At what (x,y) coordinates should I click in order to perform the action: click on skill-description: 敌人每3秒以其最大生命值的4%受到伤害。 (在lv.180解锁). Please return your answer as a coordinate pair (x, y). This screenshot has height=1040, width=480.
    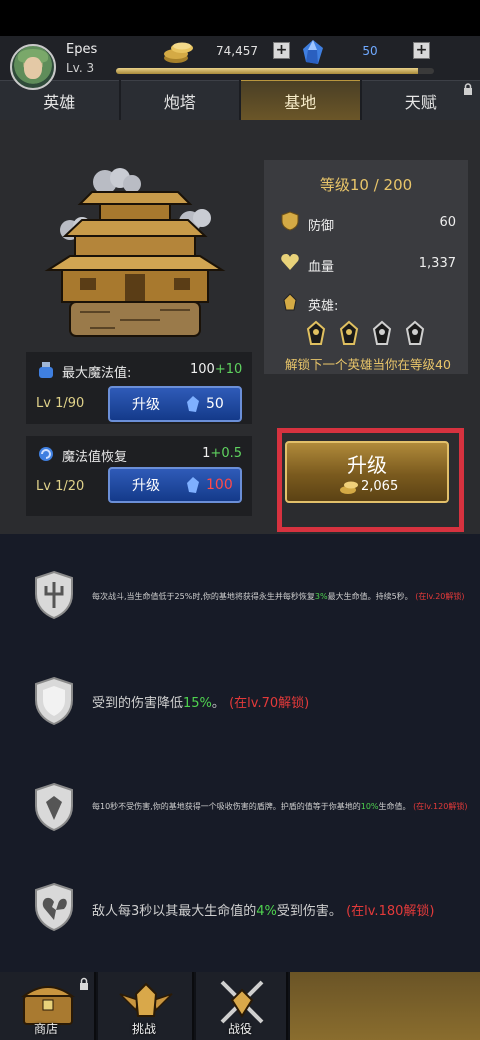
    Looking at the image, I should click on (263, 909).